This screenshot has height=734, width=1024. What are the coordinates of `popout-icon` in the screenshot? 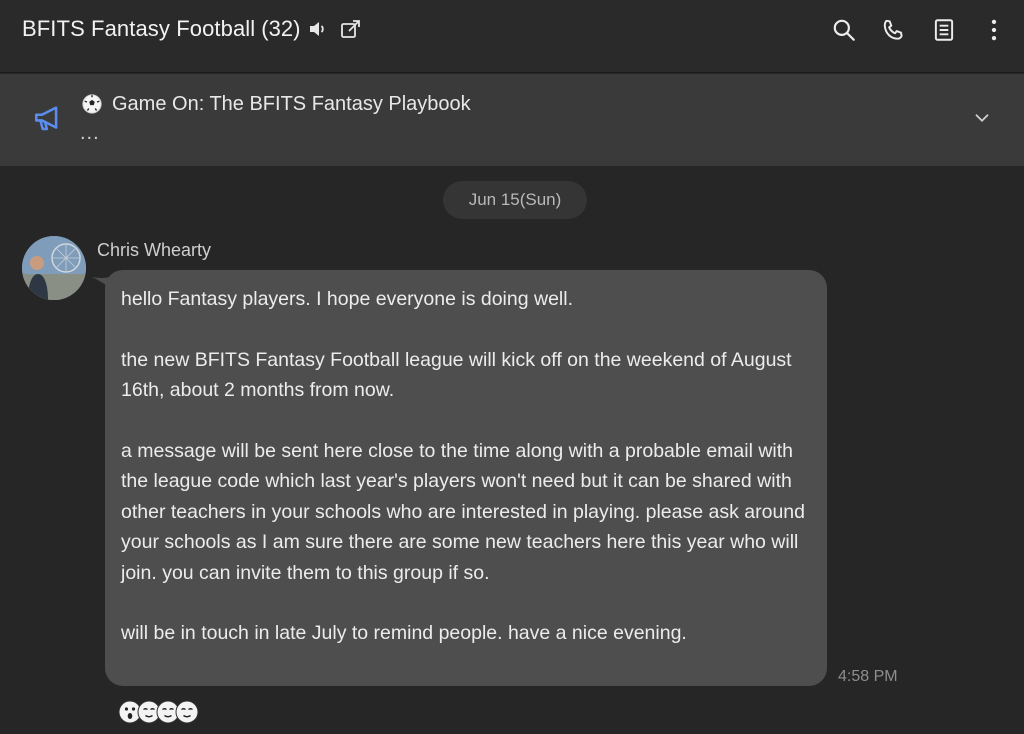 It's located at (351, 29).